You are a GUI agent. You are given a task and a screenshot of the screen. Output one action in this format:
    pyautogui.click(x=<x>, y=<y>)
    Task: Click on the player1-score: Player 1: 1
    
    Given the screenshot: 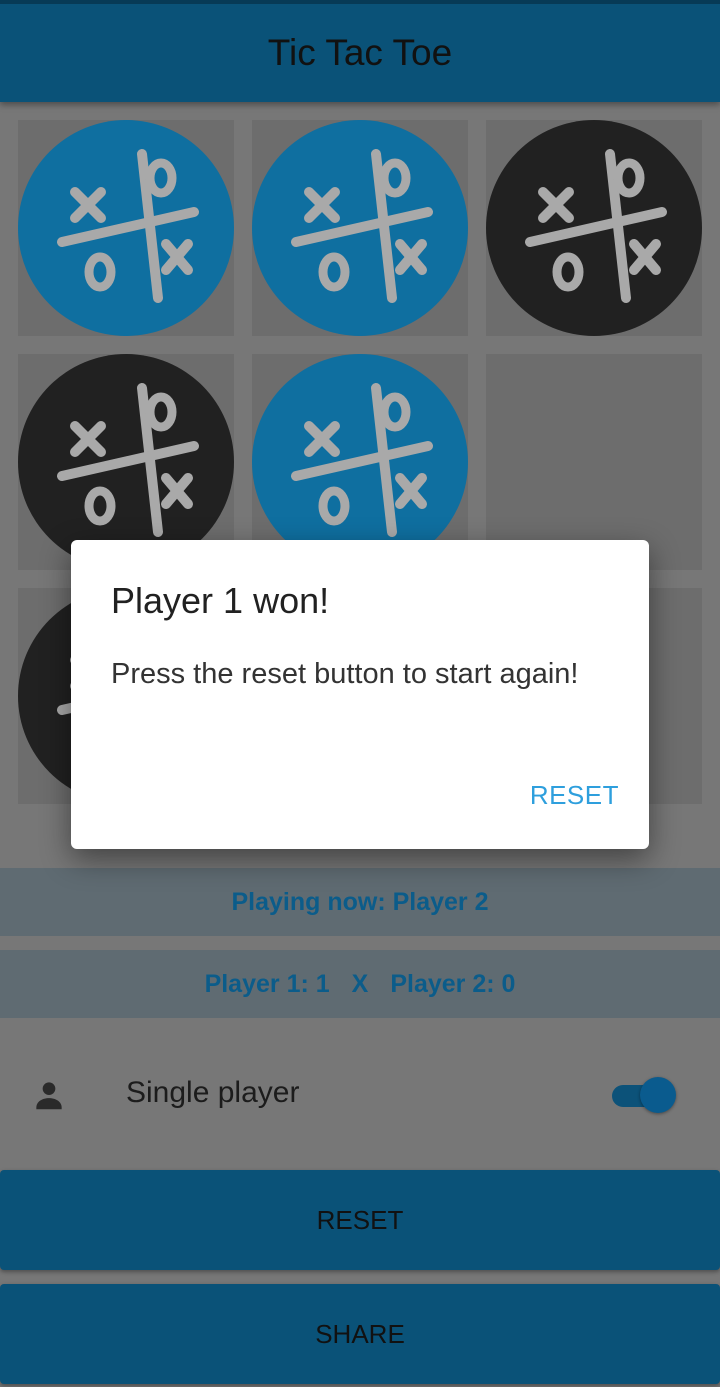 What is the action you would take?
    pyautogui.click(x=267, y=983)
    